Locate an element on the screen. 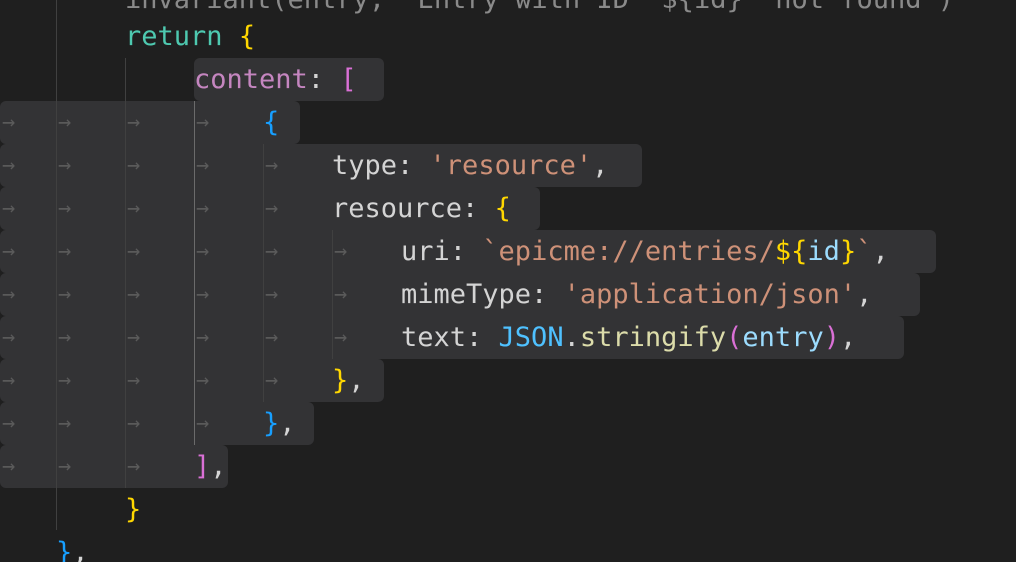  code-line: → → → → →}, is located at coordinates (508, 380).